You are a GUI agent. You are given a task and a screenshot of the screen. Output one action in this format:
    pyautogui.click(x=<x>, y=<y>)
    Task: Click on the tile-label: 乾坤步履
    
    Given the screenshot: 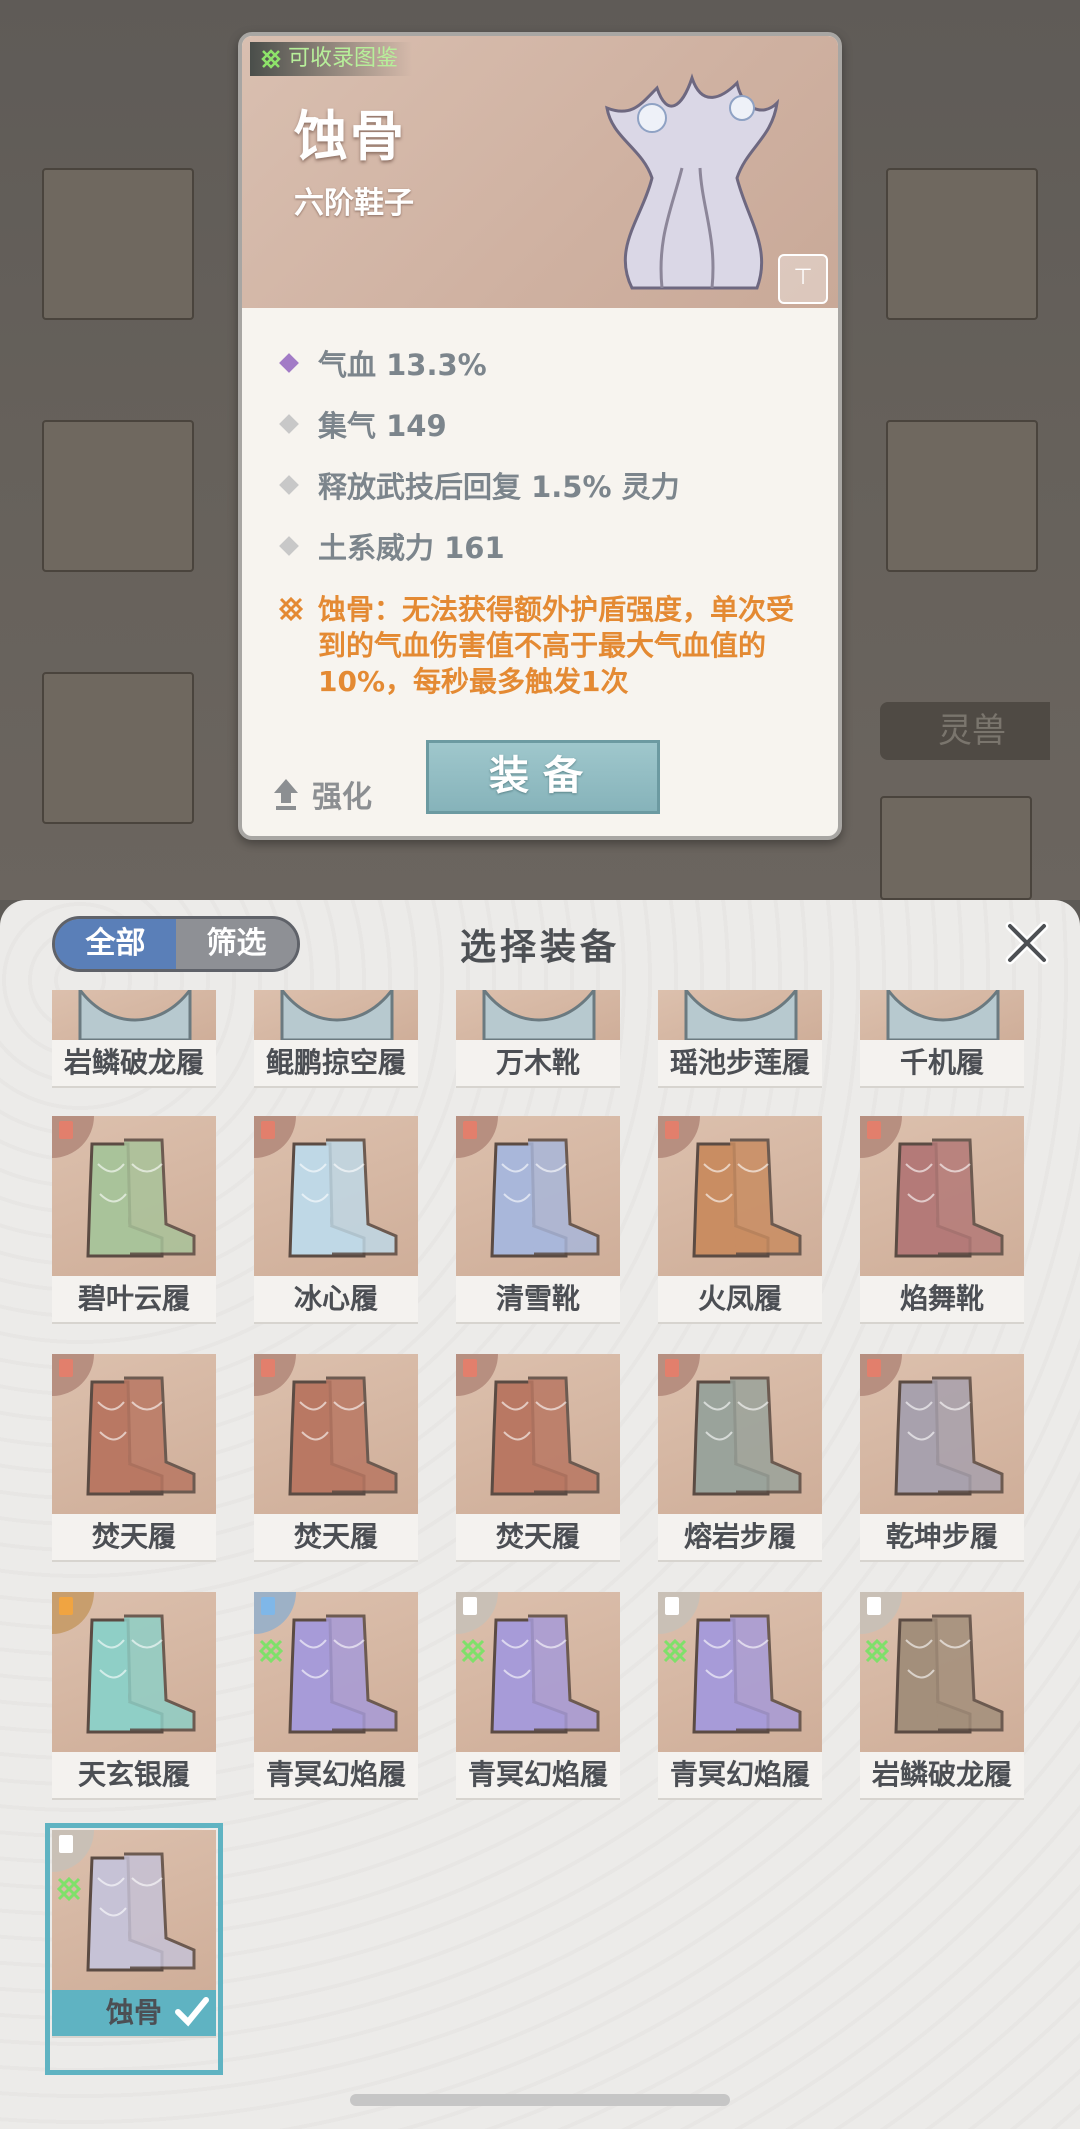 What is the action you would take?
    pyautogui.click(x=942, y=1538)
    